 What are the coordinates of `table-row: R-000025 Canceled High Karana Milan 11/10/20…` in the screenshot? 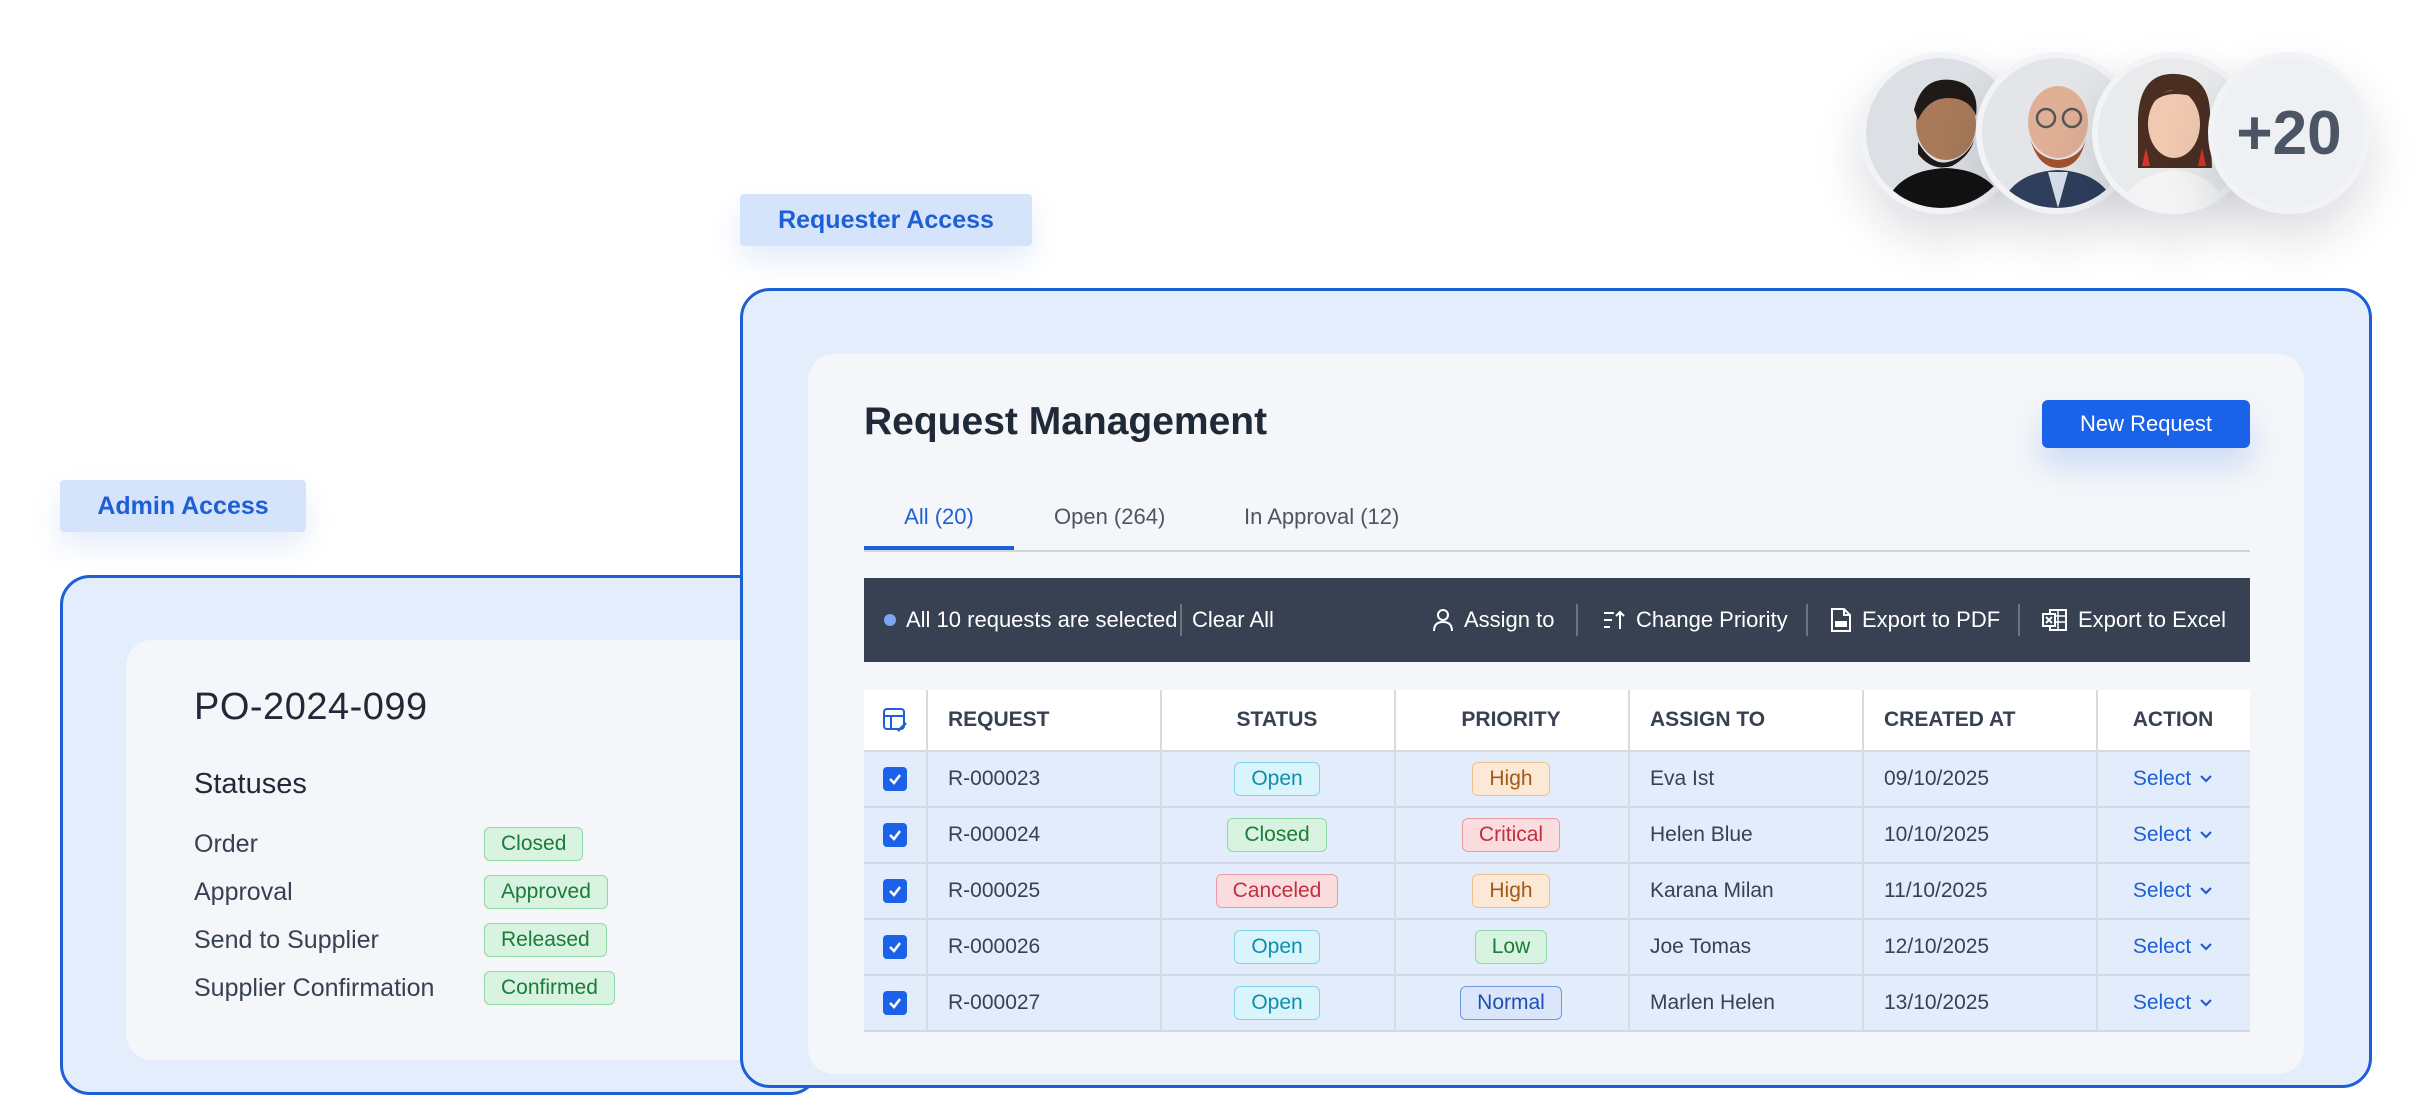 It's located at (1557, 892).